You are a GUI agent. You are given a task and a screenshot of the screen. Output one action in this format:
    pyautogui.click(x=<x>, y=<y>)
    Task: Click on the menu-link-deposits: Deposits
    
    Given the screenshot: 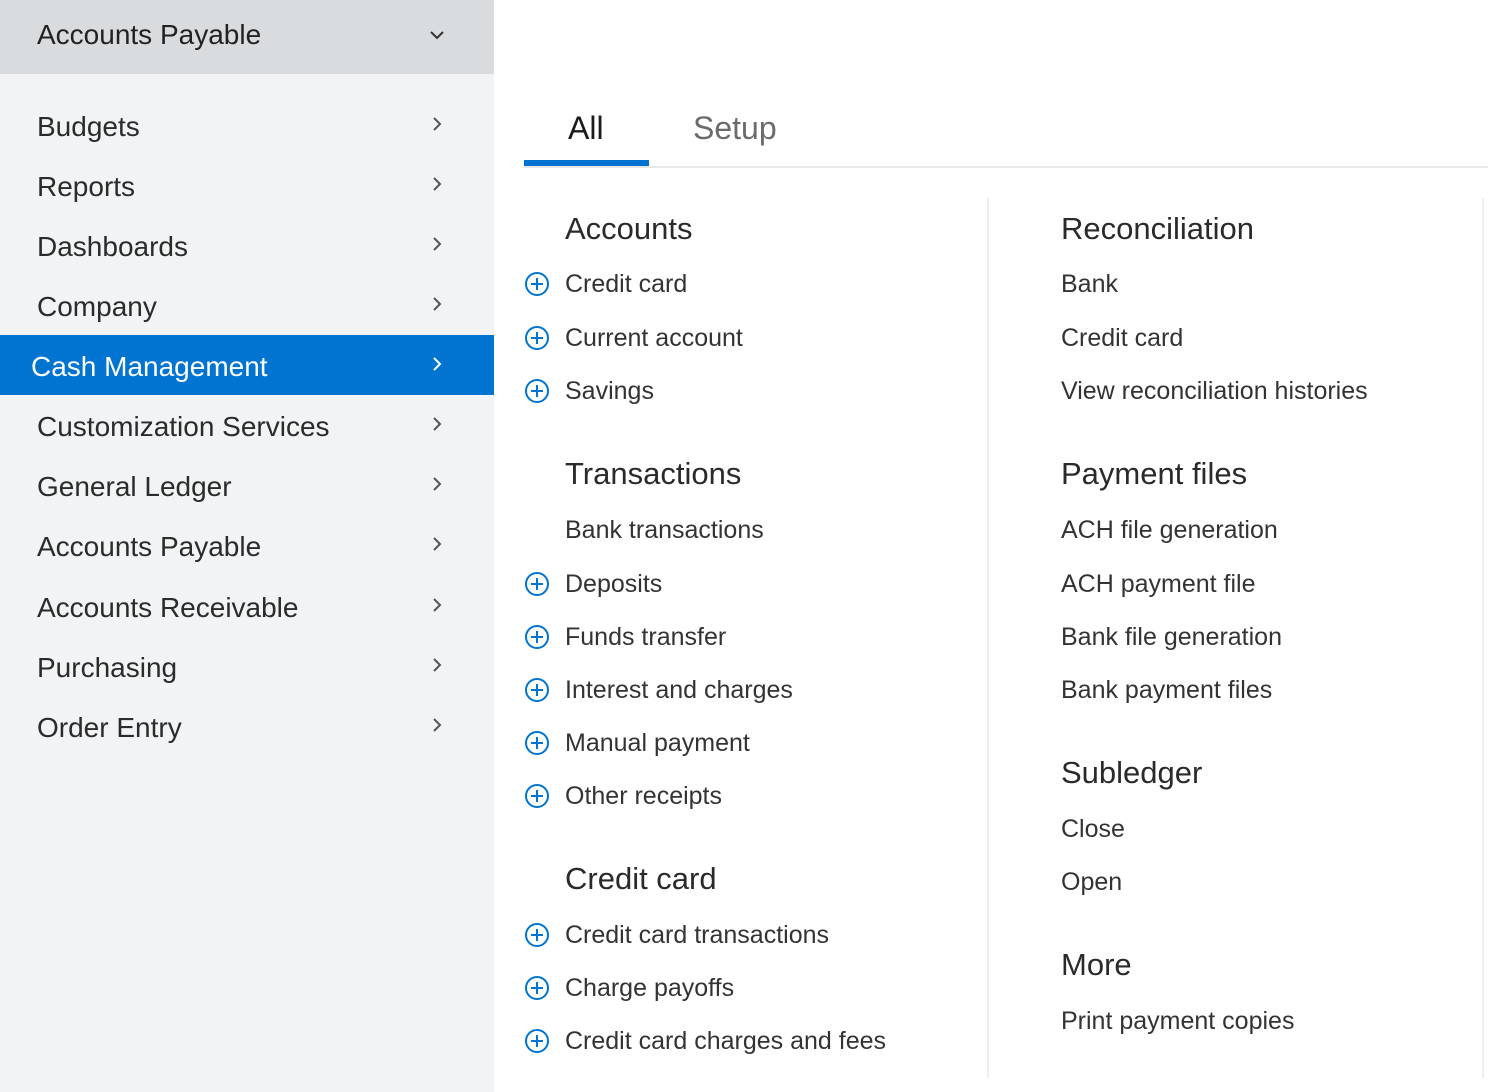 What is the action you would take?
    pyautogui.click(x=613, y=584)
    